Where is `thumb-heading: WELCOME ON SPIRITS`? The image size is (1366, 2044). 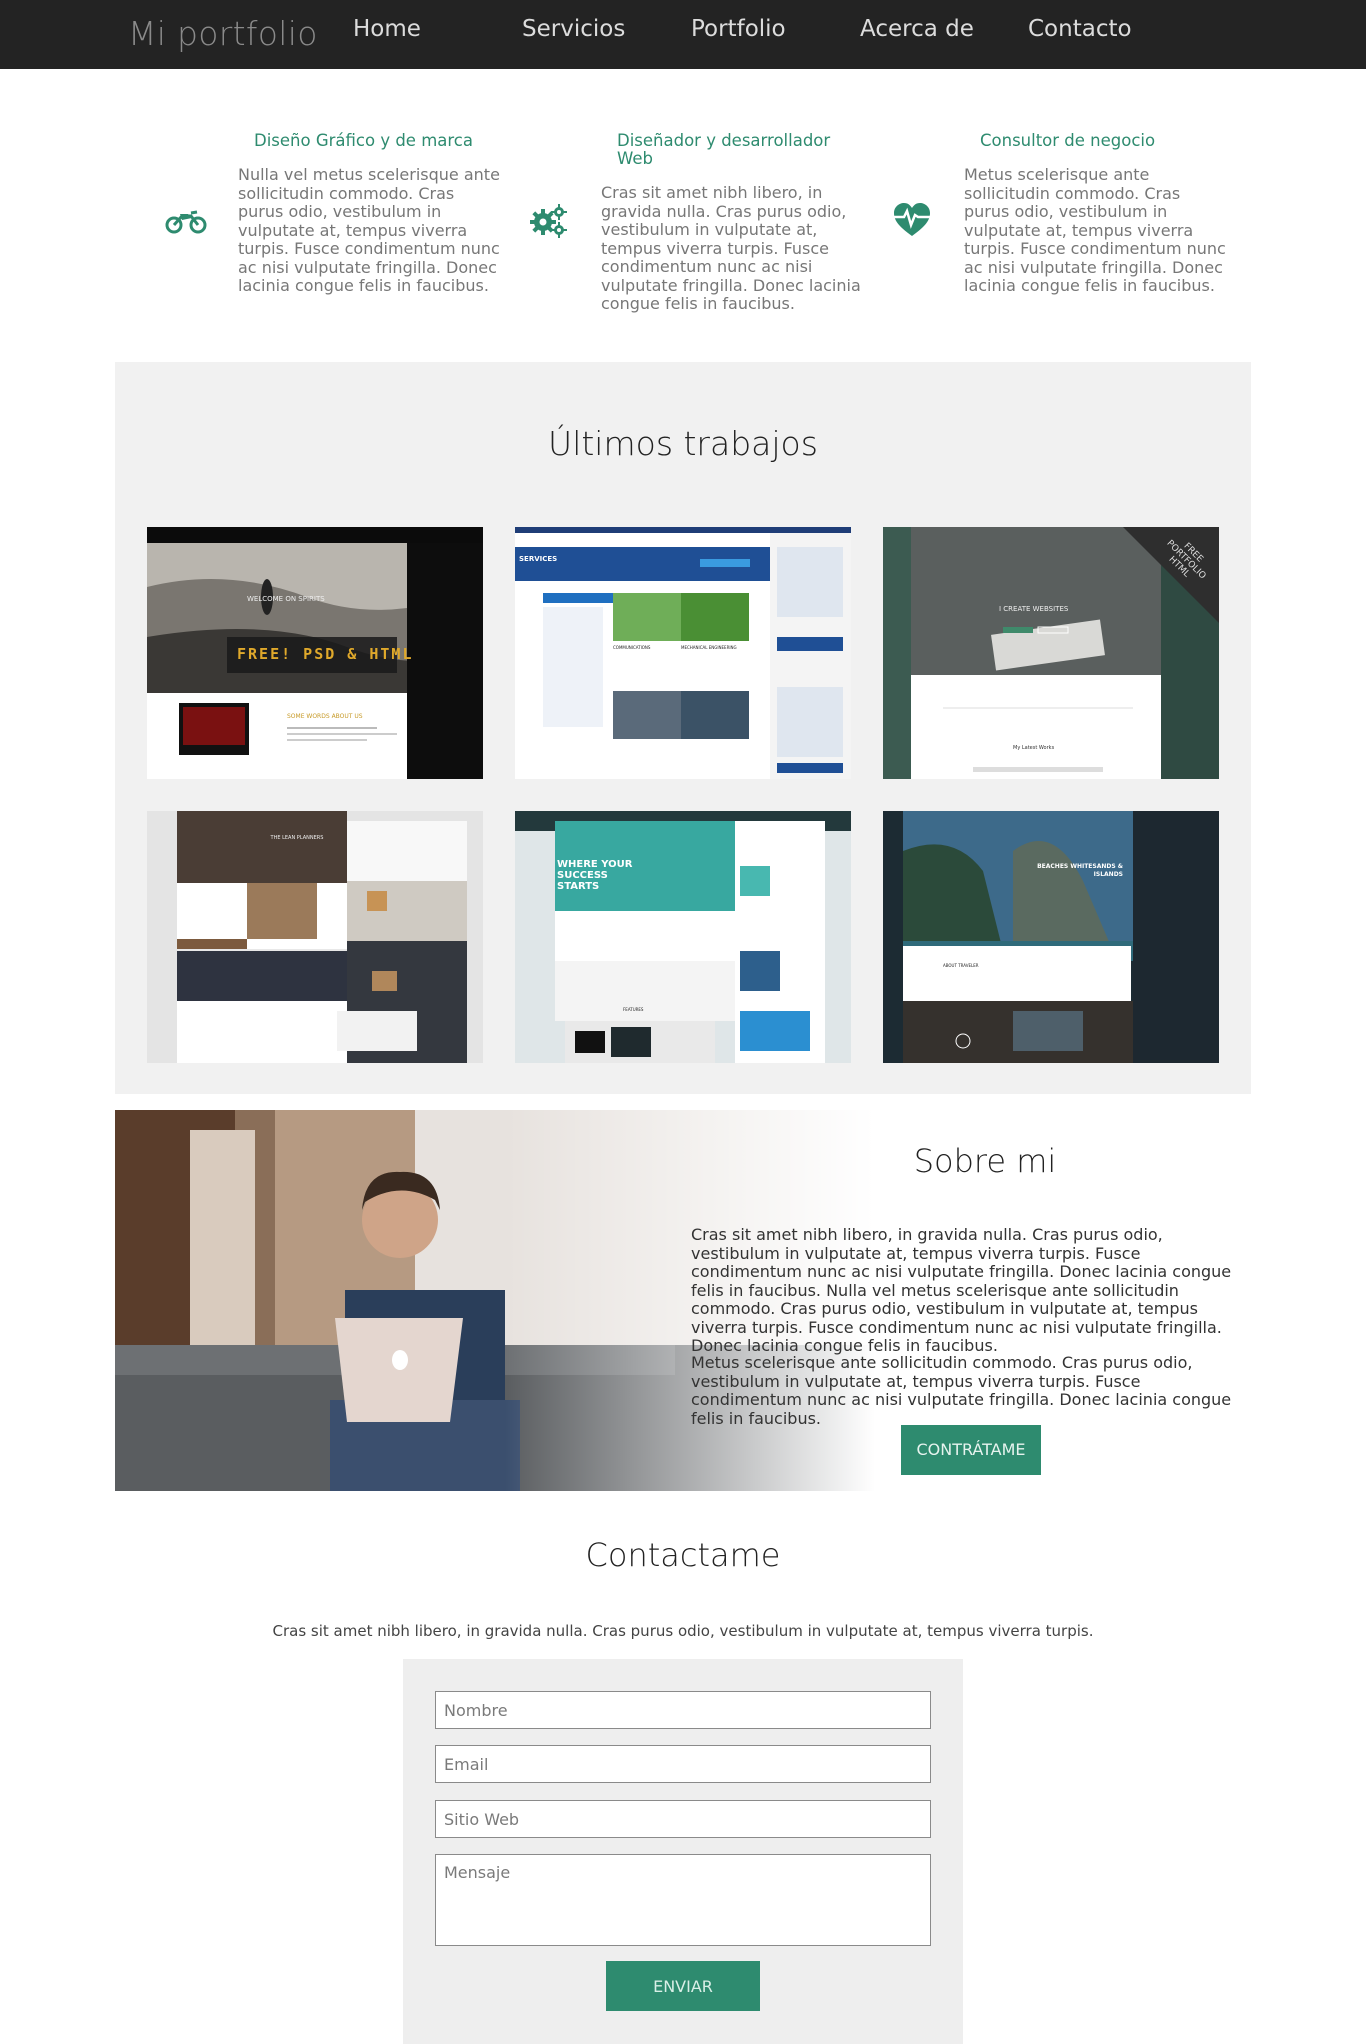
thumb-heading: WELCOME ON SPIRITS is located at coordinates (286, 599).